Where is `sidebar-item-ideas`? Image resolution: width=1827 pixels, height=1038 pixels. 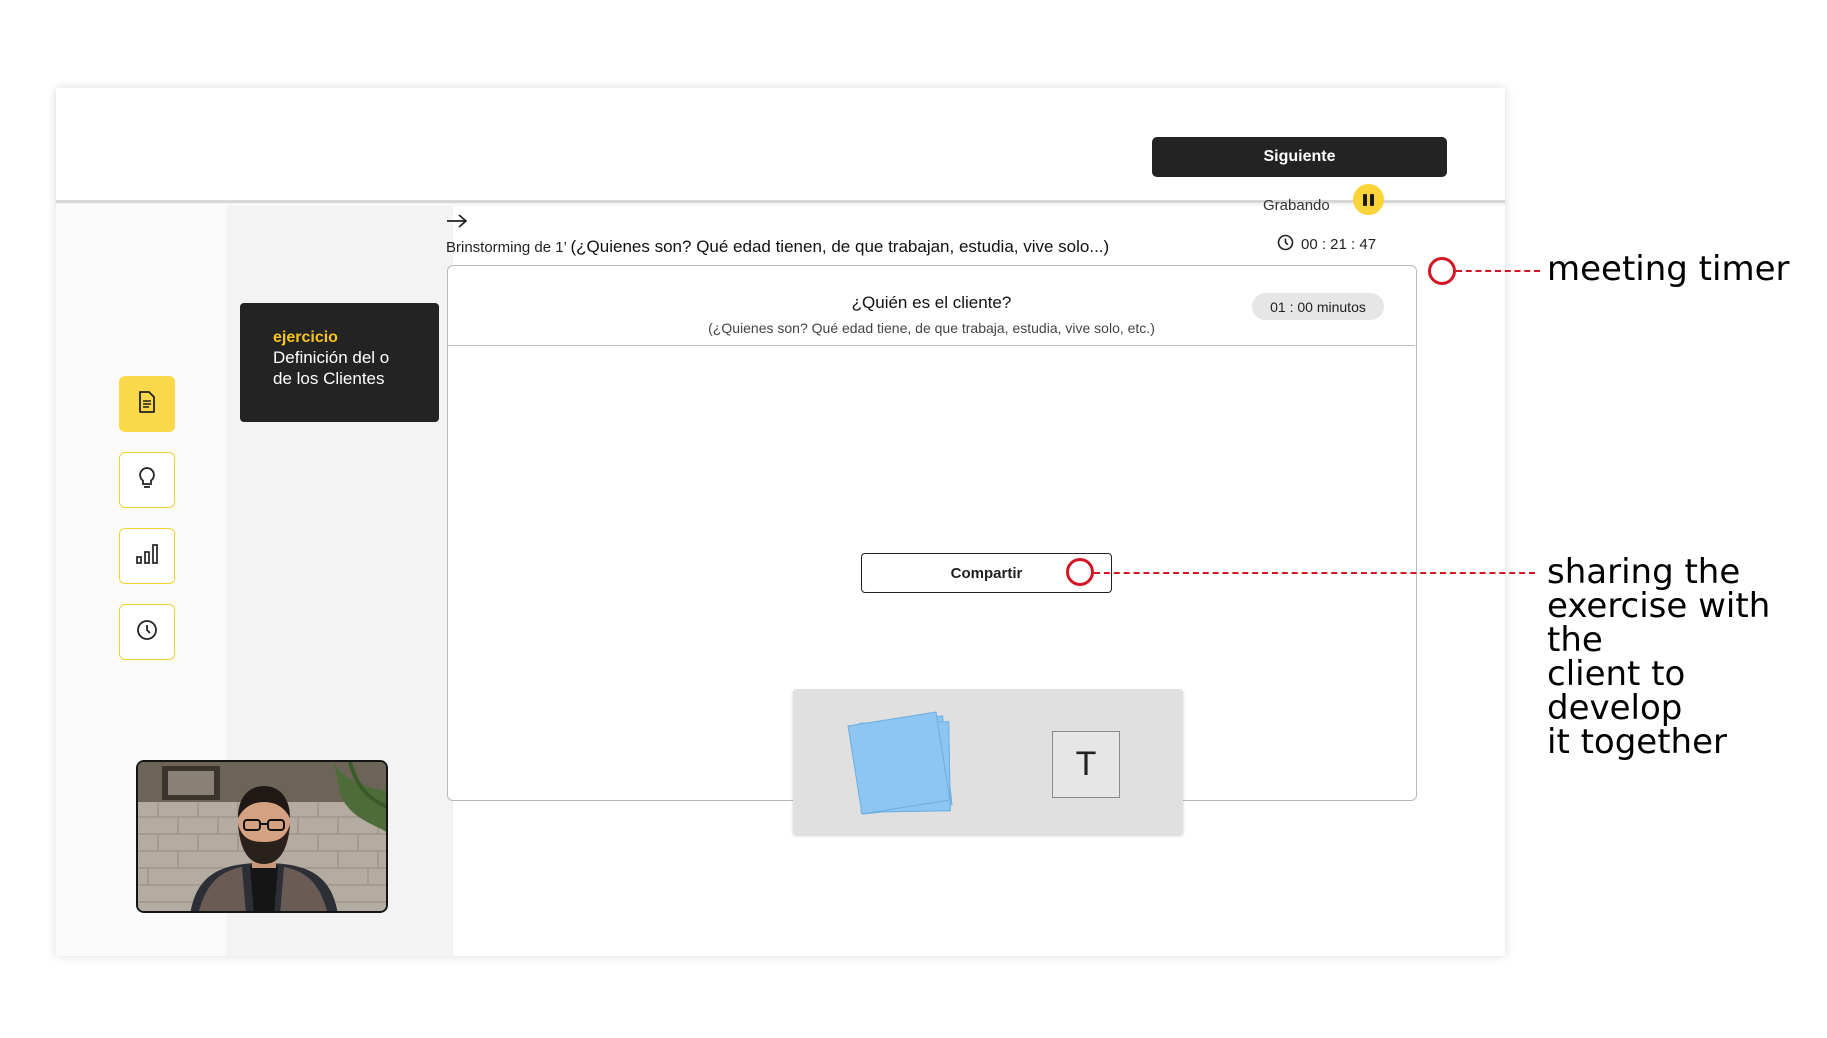
sidebar-item-ideas is located at coordinates (147, 480).